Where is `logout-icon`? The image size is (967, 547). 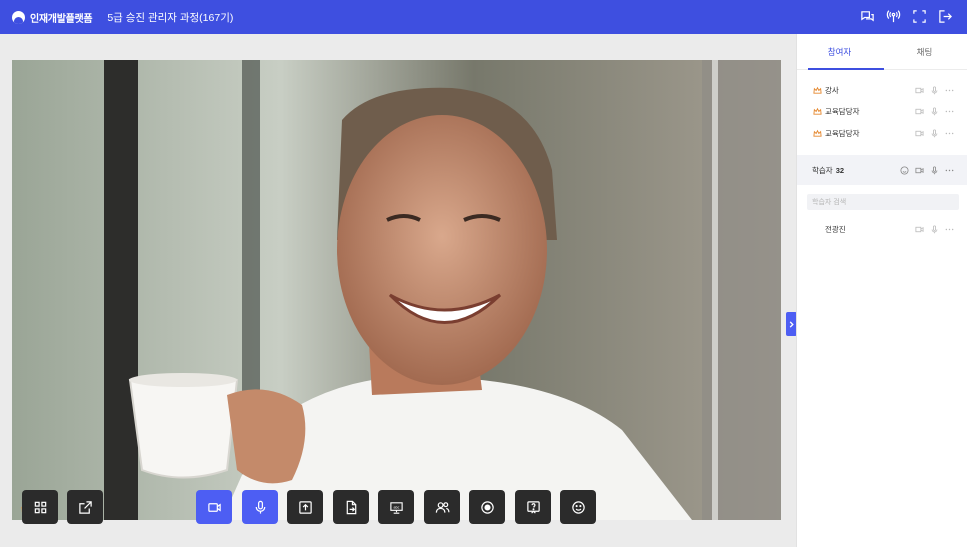
logout-icon is located at coordinates (945, 16).